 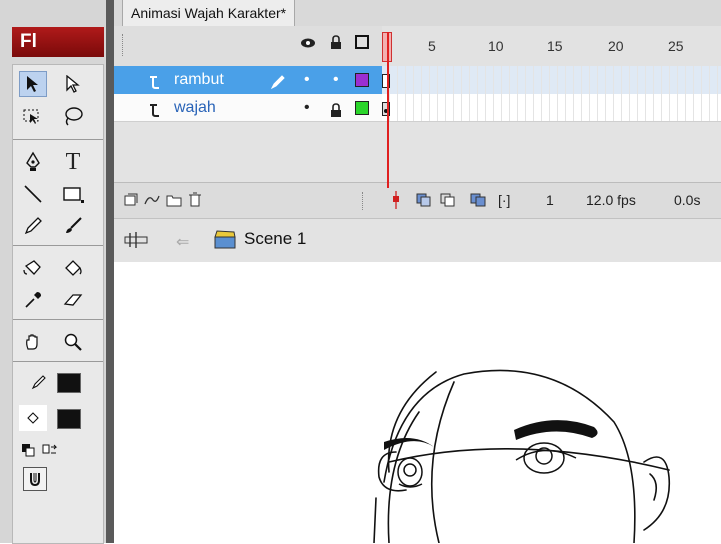 What do you see at coordinates (555, 46) in the screenshot?
I see `ruler-label: 15` at bounding box center [555, 46].